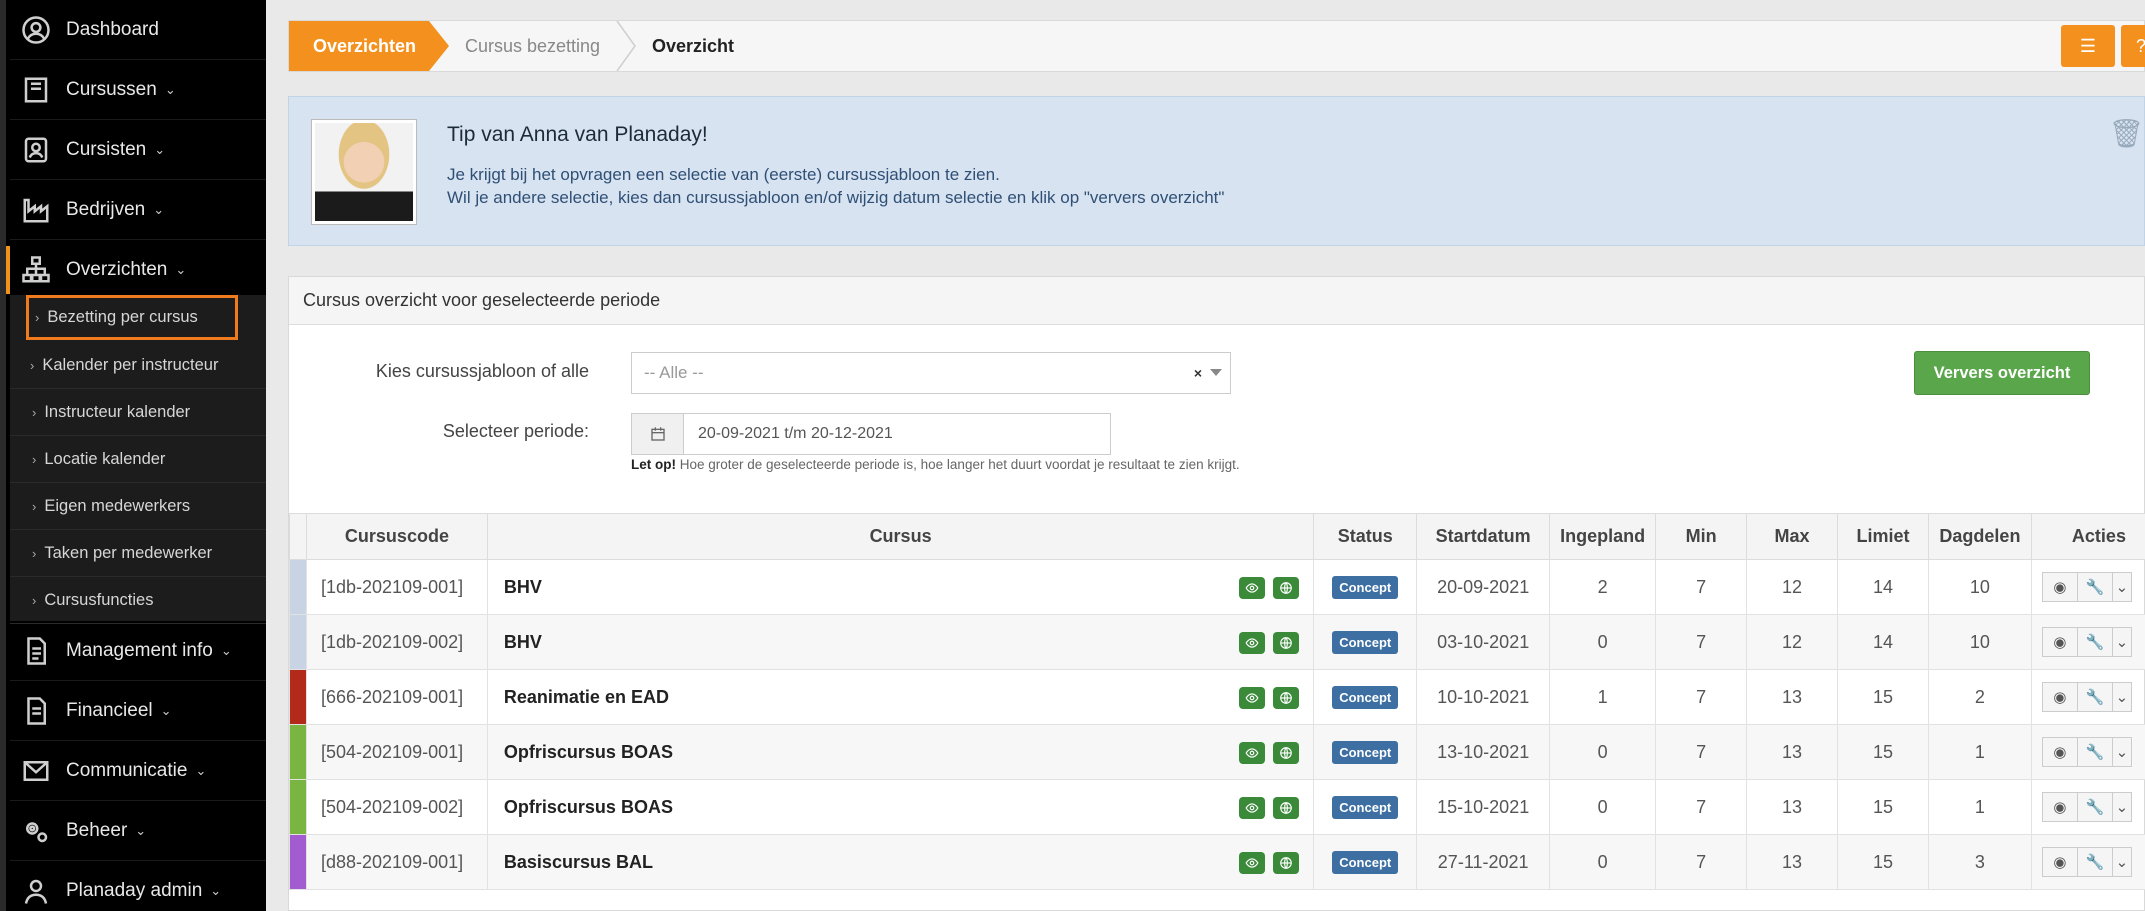  What do you see at coordinates (138, 30) in the screenshot?
I see `sidebar-item-dashboard: Dashboard` at bounding box center [138, 30].